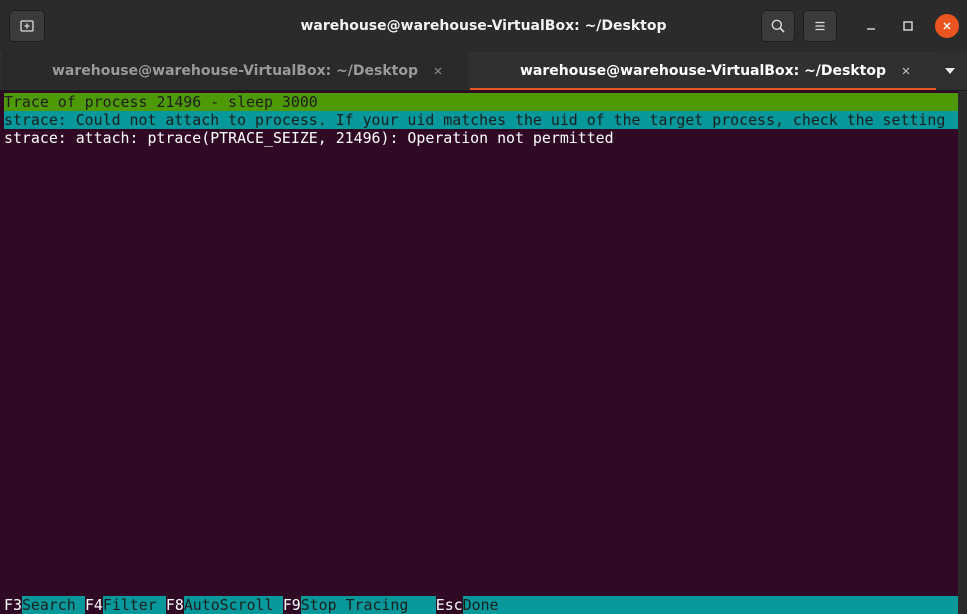  What do you see at coordinates (481, 102) in the screenshot?
I see `trace-header-line: Trace of process 21496 - sleep 3000` at bounding box center [481, 102].